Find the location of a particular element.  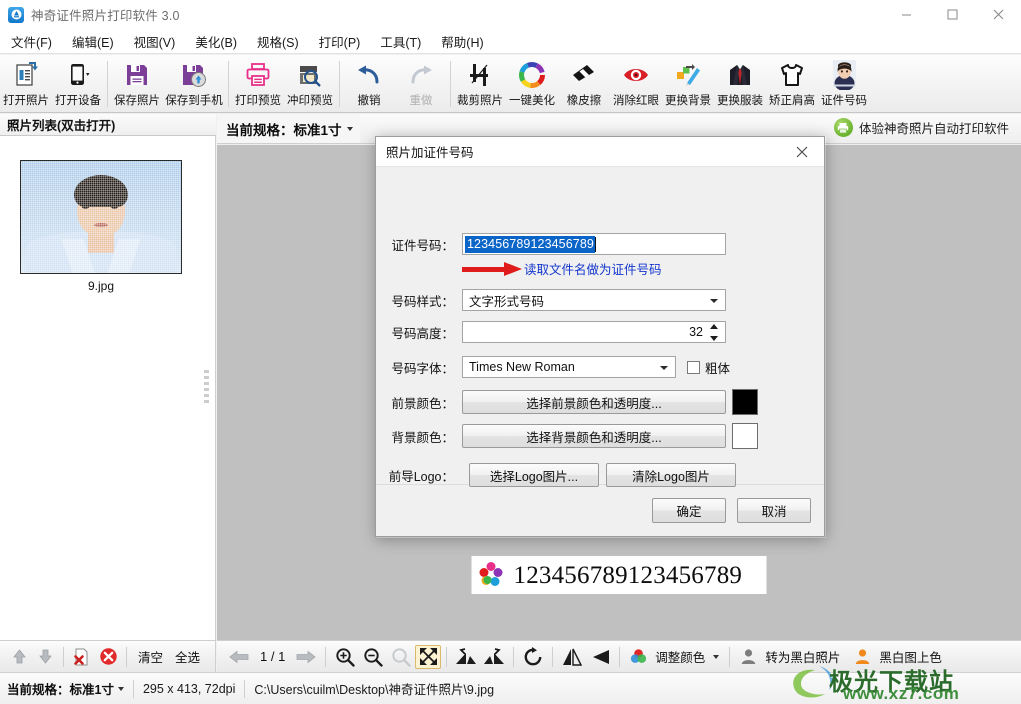

flip-vertical-button is located at coordinates (600, 657).